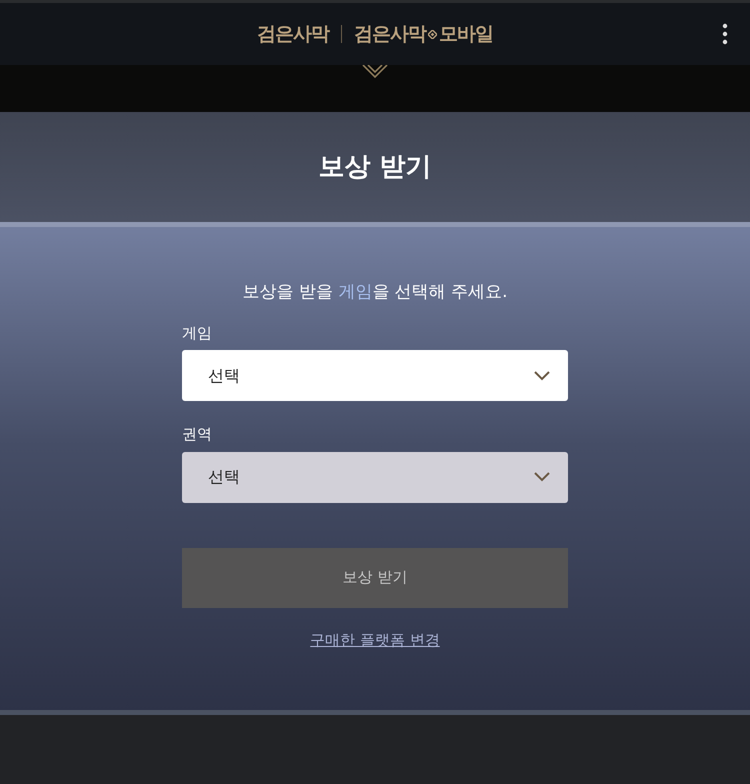 The width and height of the screenshot is (750, 784). Describe the element at coordinates (375, 375) in the screenshot. I see `select-field: 선택` at that location.